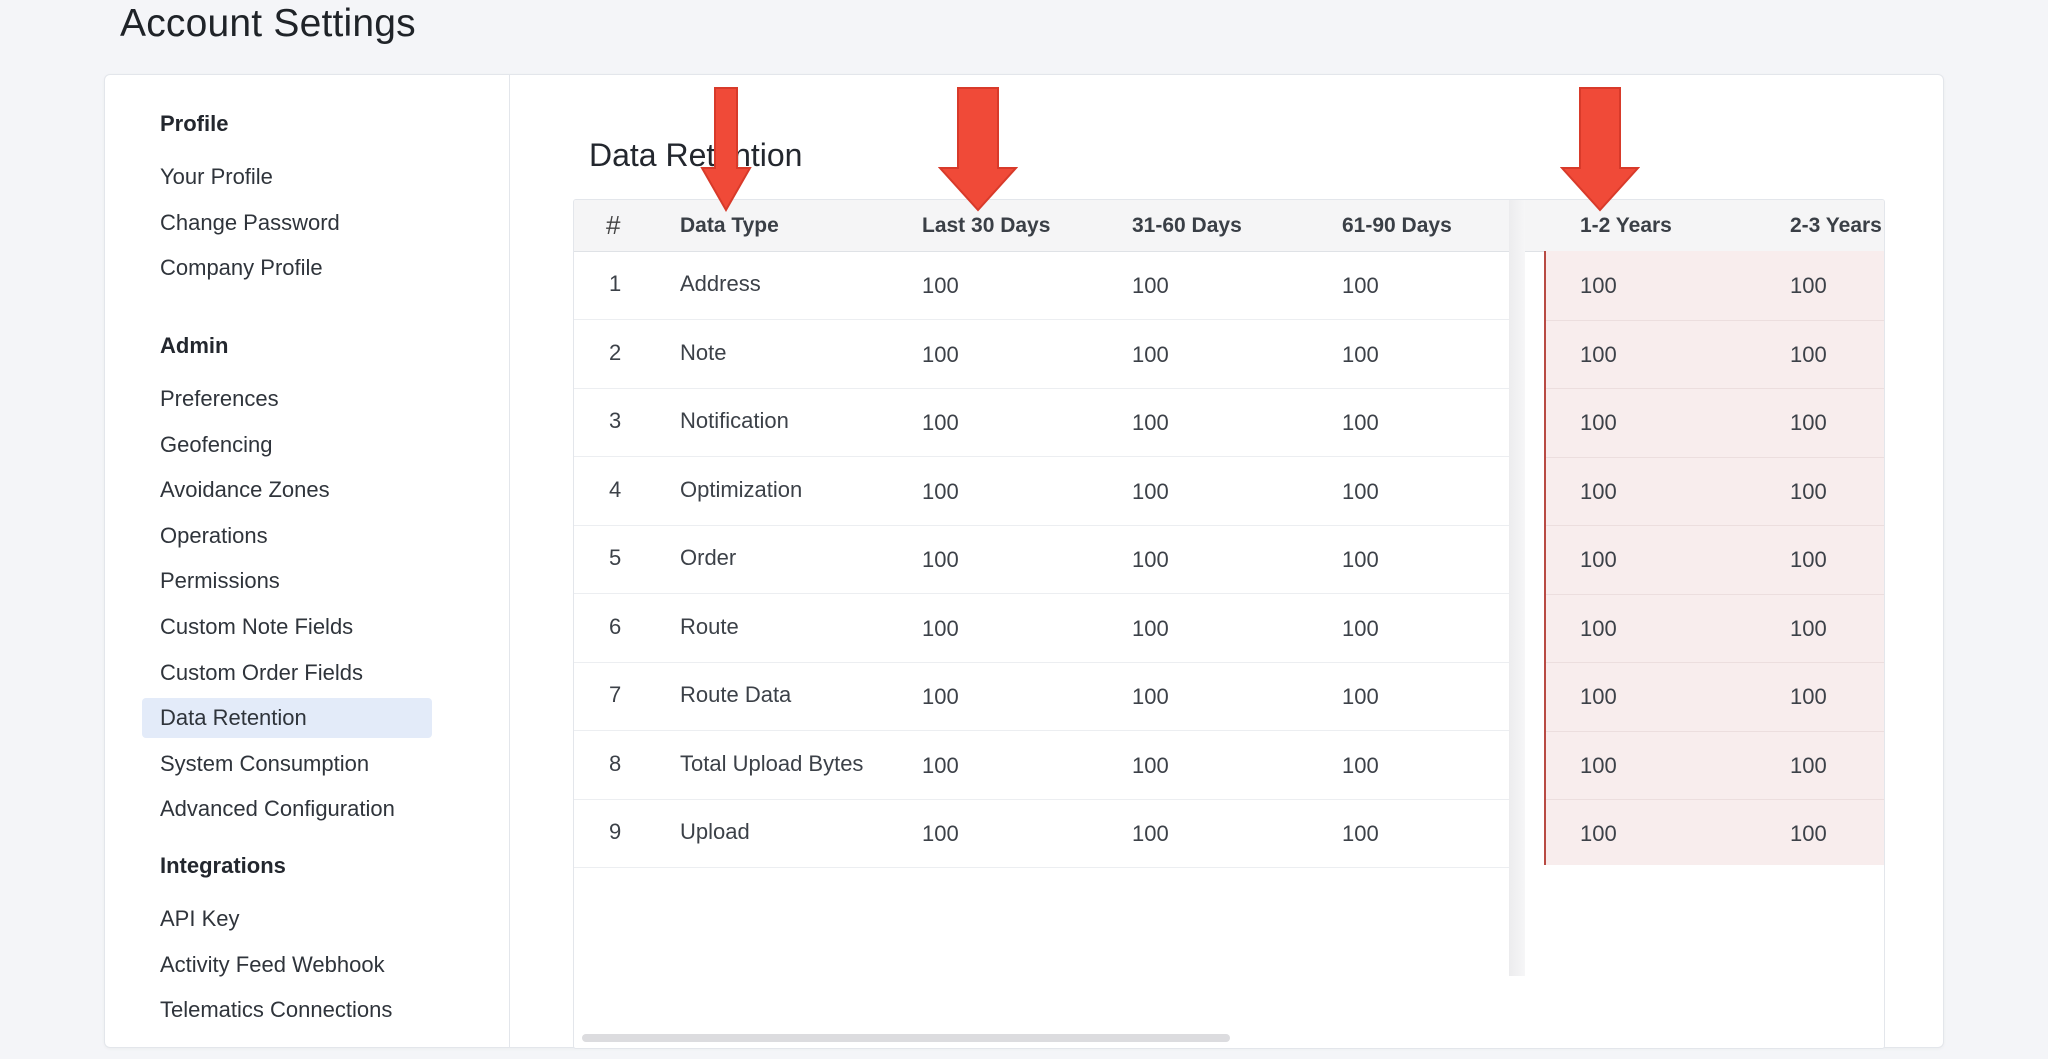 This screenshot has height=1059, width=2048. I want to click on horizontal-scrollbar, so click(906, 1038).